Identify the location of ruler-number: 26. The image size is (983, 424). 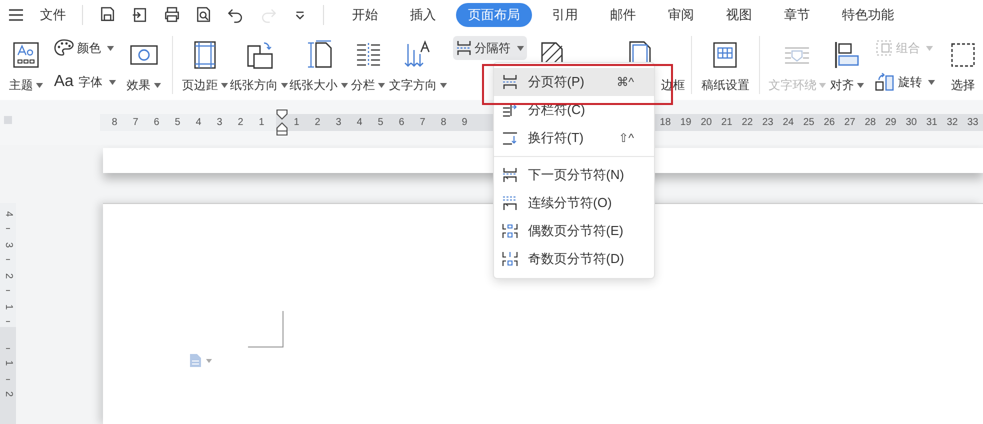
(829, 123).